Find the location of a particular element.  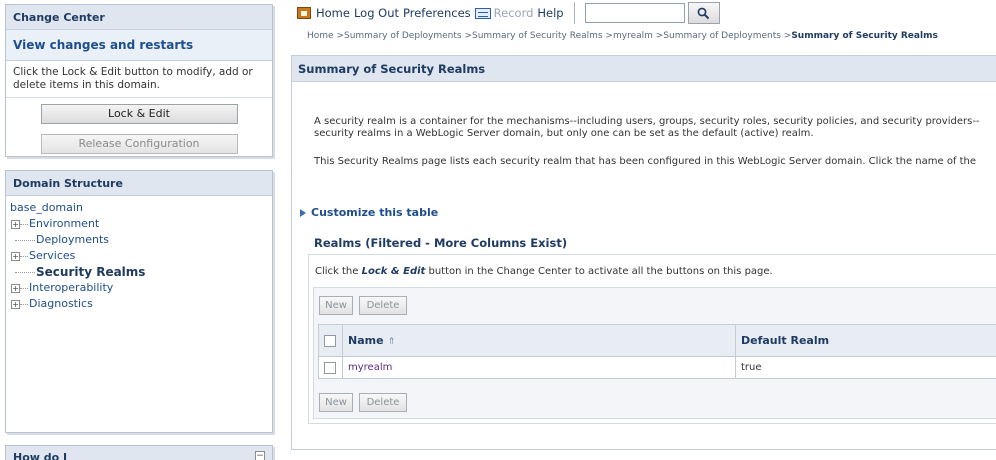

row-checkbox is located at coordinates (330, 367).